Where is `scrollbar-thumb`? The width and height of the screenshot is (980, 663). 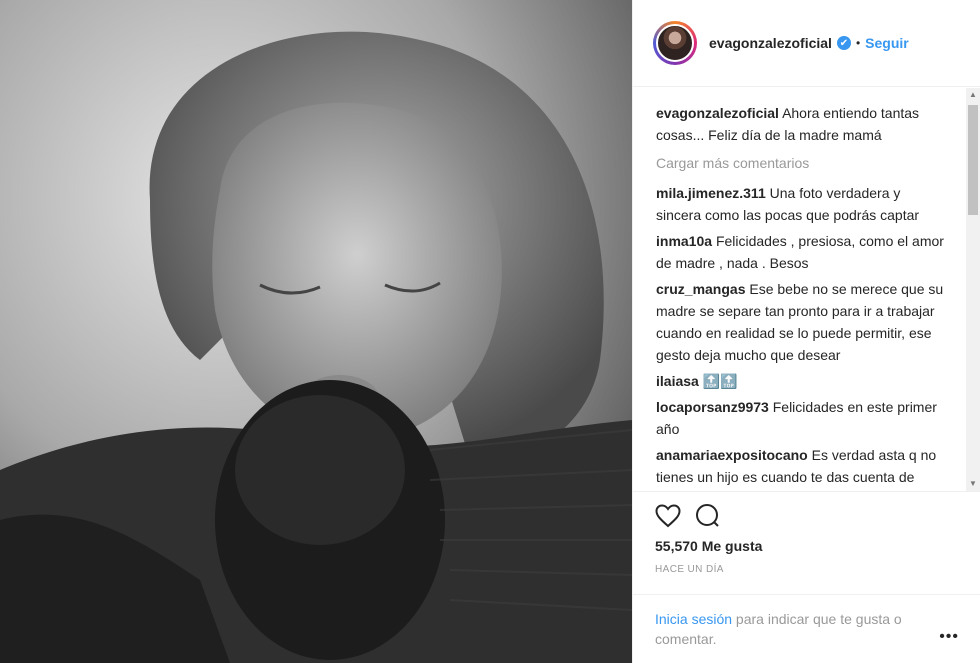
scrollbar-thumb is located at coordinates (973, 160).